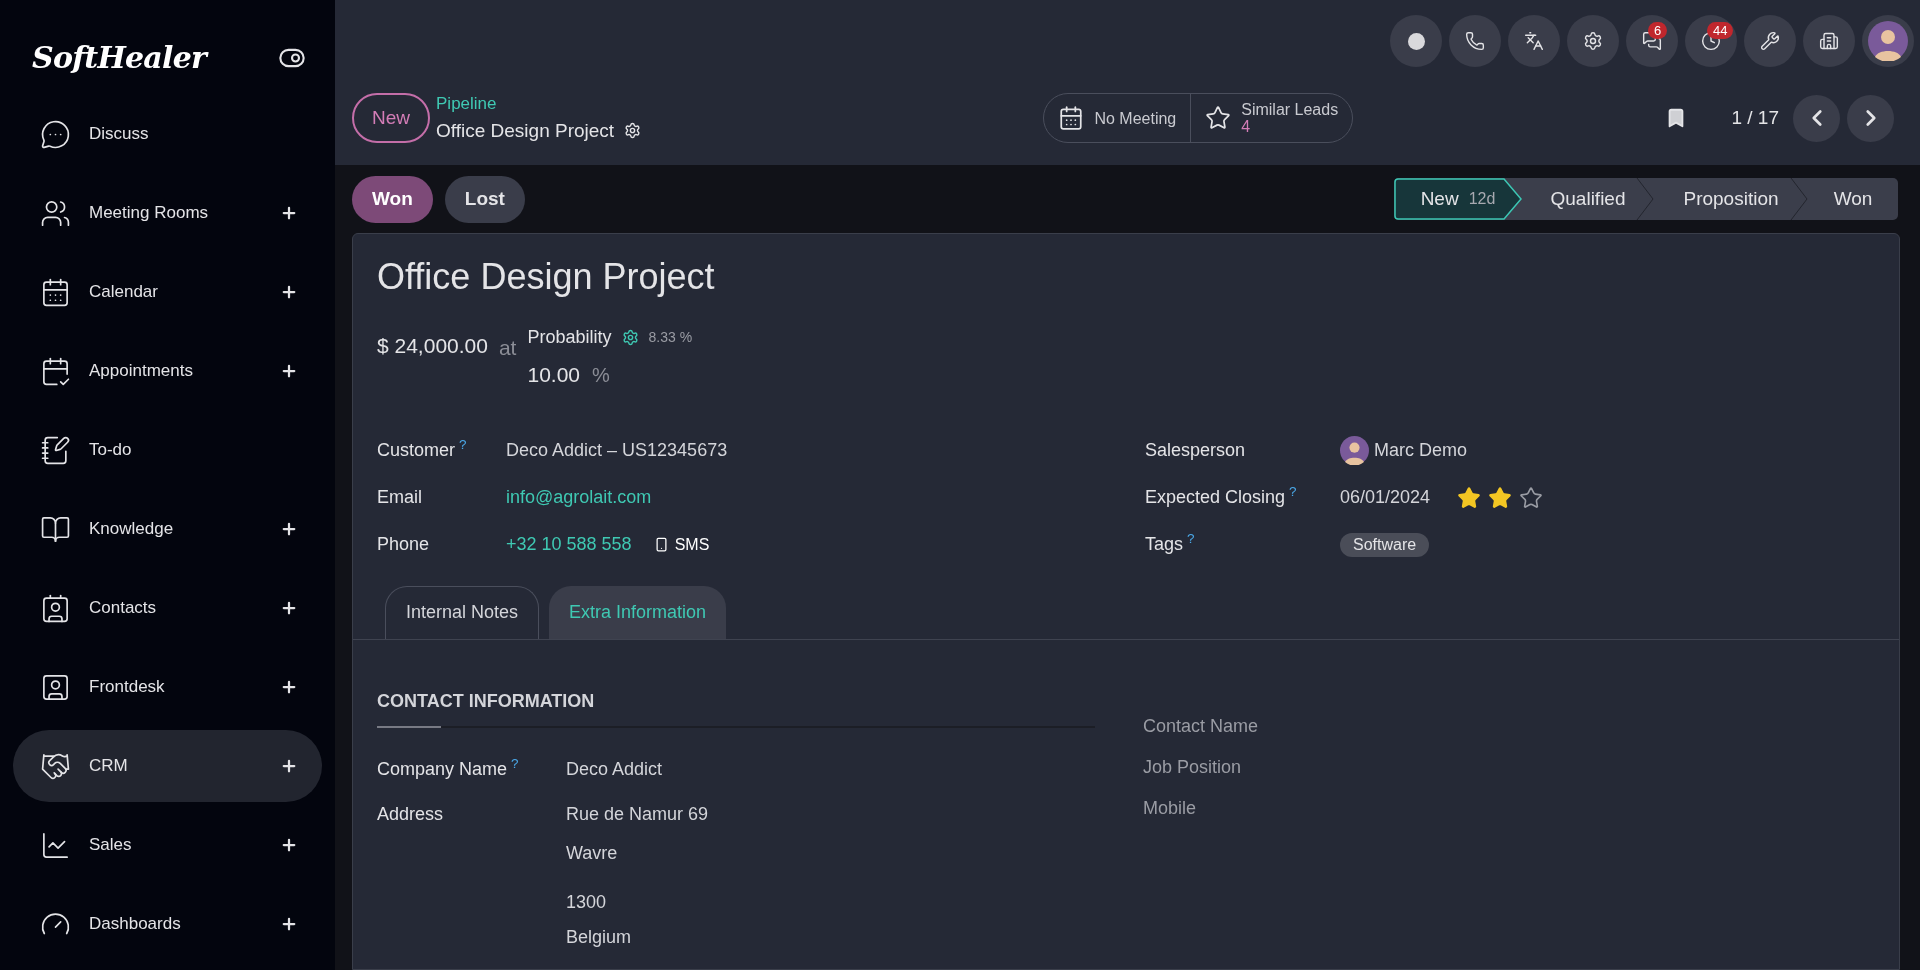  What do you see at coordinates (614, 769) in the screenshot?
I see `company-value: Deco Addict` at bounding box center [614, 769].